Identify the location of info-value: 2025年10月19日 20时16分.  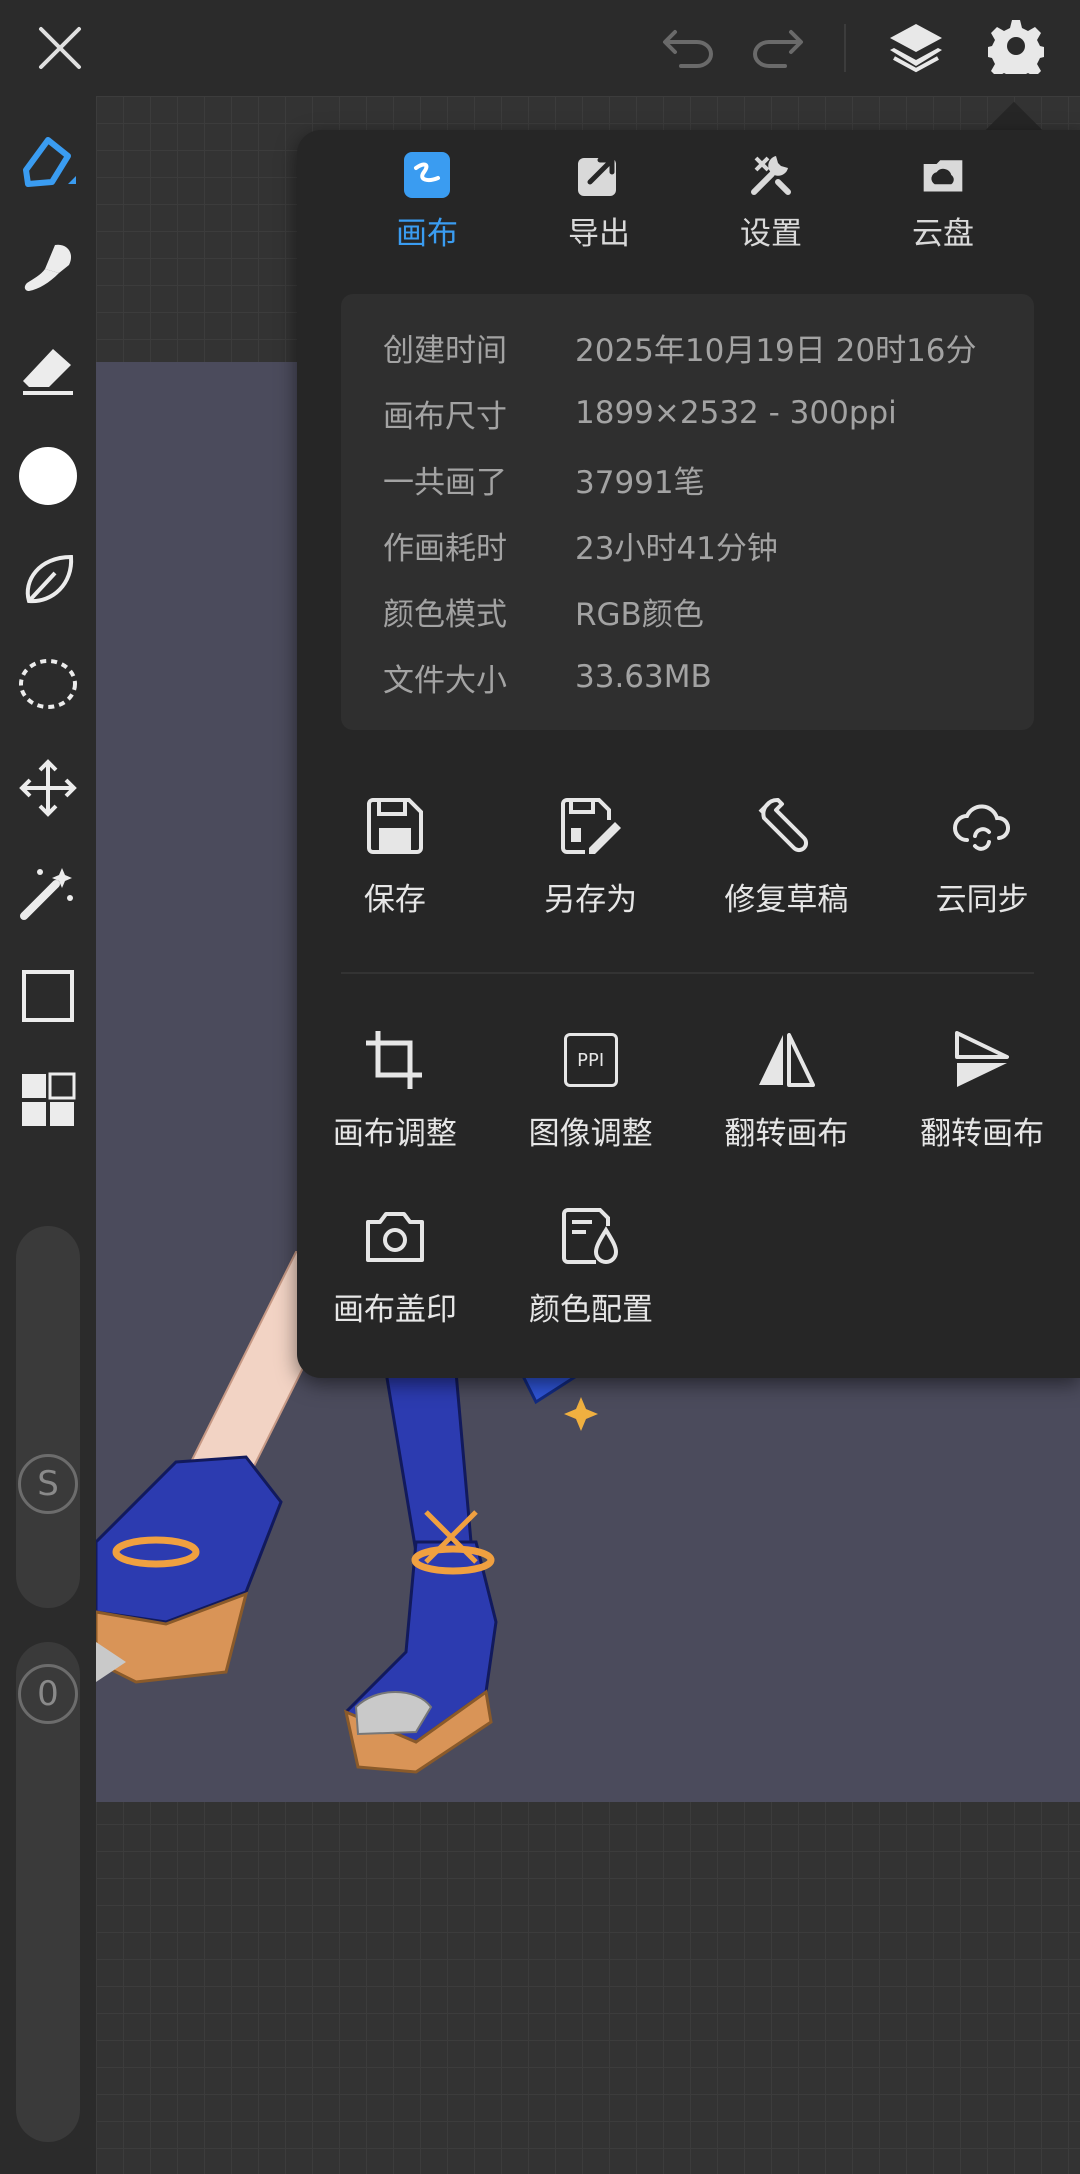
(776, 350).